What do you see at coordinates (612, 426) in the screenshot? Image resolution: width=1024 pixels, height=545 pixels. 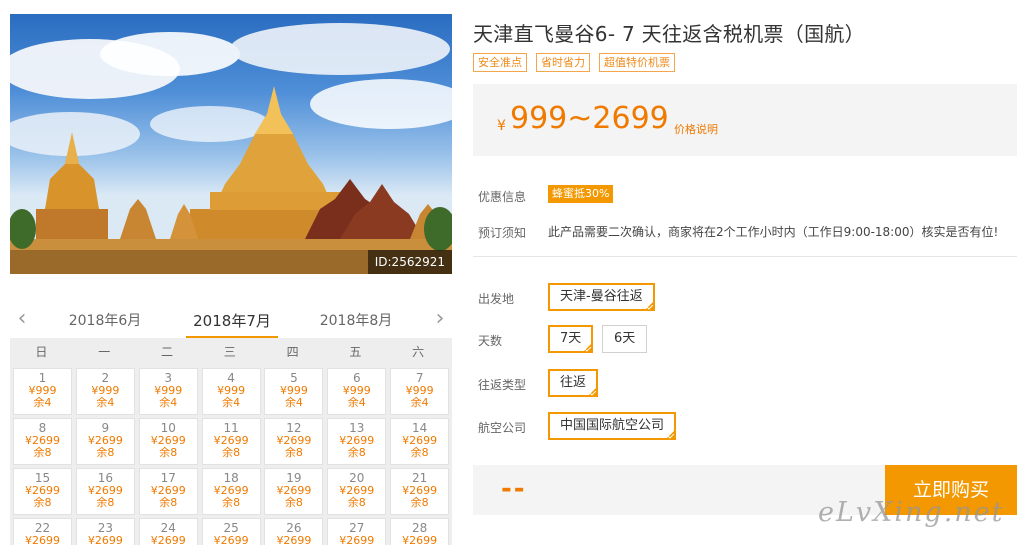 I see `airline-option: 中国国际航空公司` at bounding box center [612, 426].